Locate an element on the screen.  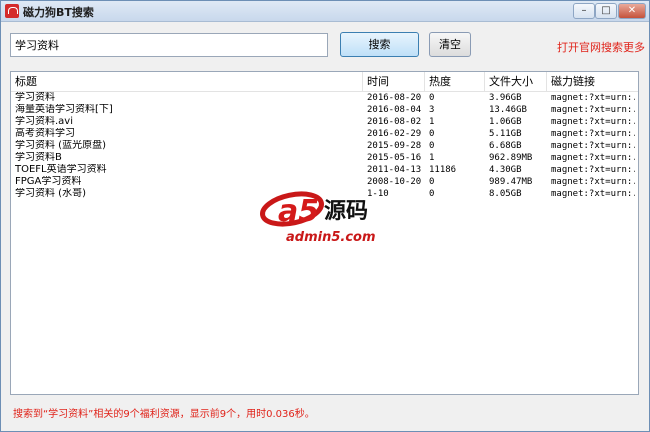
cell-heat: 3 is located at coordinates (432, 110).